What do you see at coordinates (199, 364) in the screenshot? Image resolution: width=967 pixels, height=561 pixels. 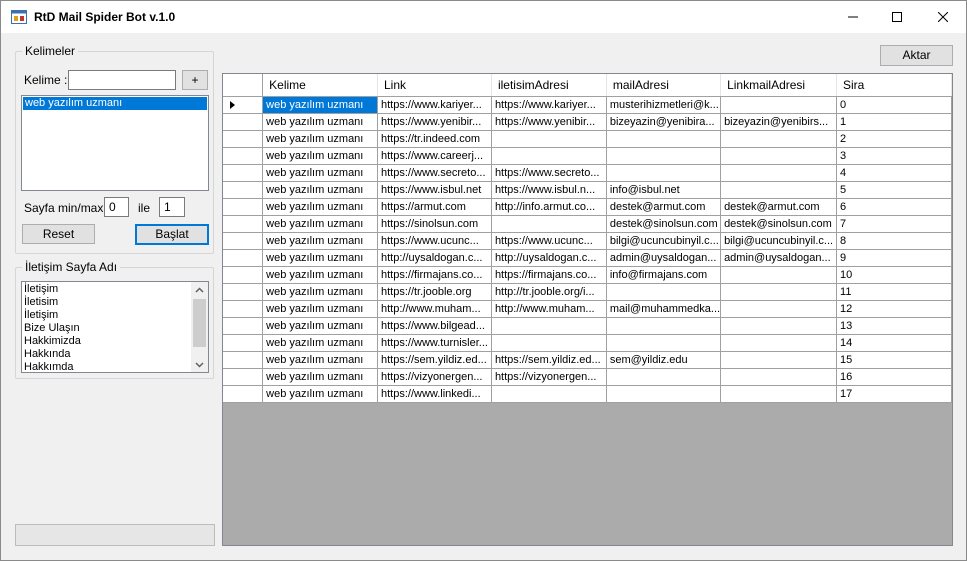 I see `scroll-down-button` at bounding box center [199, 364].